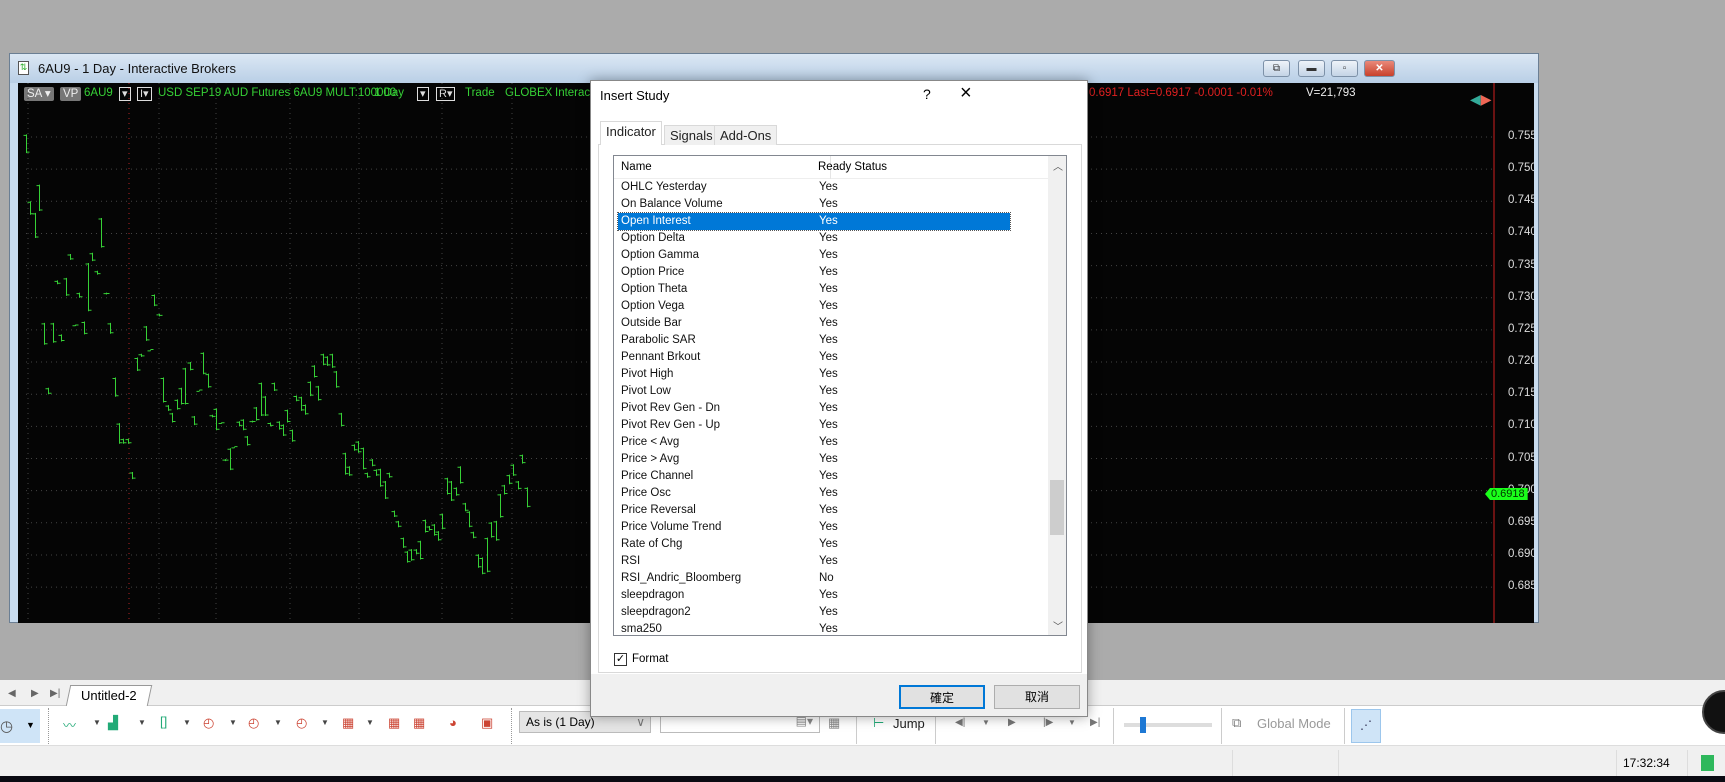 The height and width of the screenshot is (782, 1725). What do you see at coordinates (966, 93) in the screenshot?
I see `dialog-close-button: ×` at bounding box center [966, 93].